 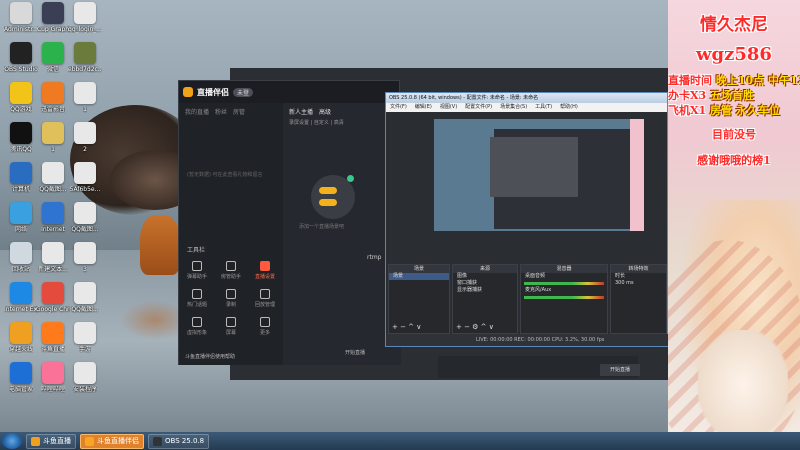 What do you see at coordinates (690, 80) in the screenshot?
I see `overlay-schedule-label: 直播时间` at bounding box center [690, 80].